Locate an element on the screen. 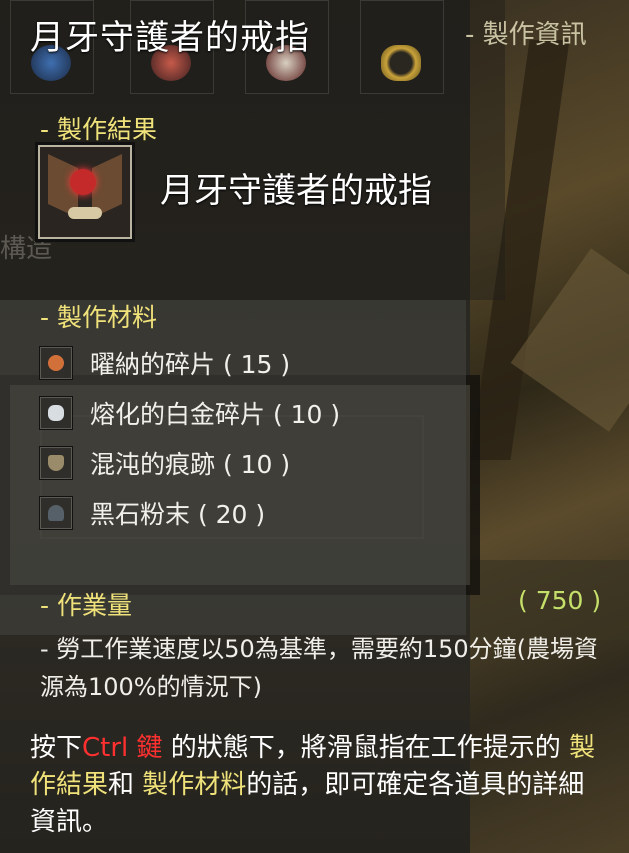 This screenshot has width=629, height=853. material-label: 黑石粉末 ( 20 ) is located at coordinates (178, 514).